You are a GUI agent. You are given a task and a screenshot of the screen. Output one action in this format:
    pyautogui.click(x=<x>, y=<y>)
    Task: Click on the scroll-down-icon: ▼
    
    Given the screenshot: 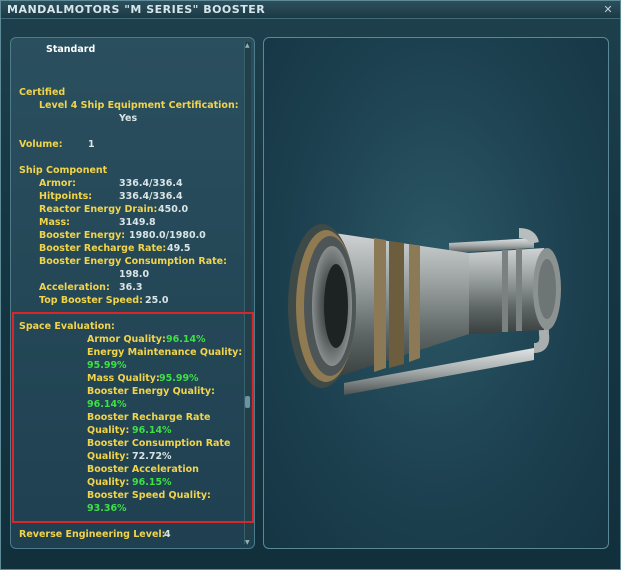 What is the action you would take?
    pyautogui.click(x=248, y=542)
    